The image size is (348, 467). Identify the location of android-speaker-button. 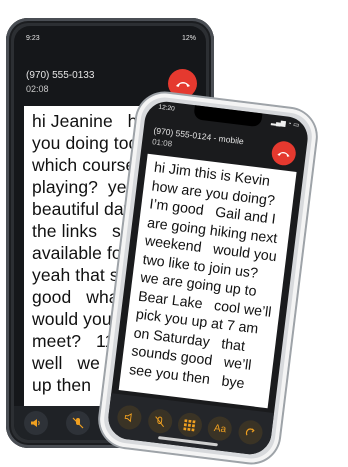
(36, 423).